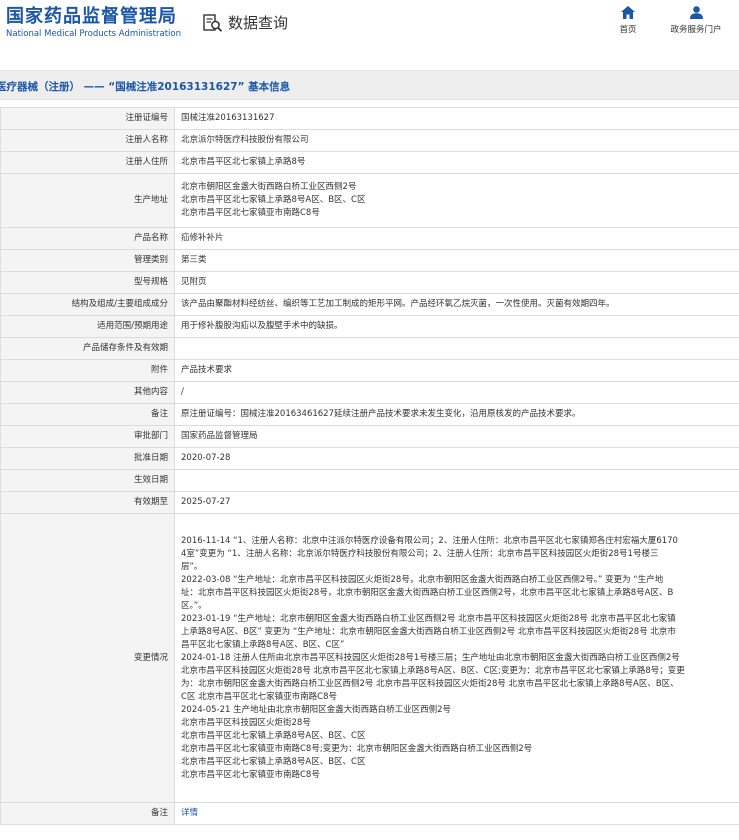 The height and width of the screenshot is (840, 739). I want to click on row-label: 有效期至, so click(87, 502).